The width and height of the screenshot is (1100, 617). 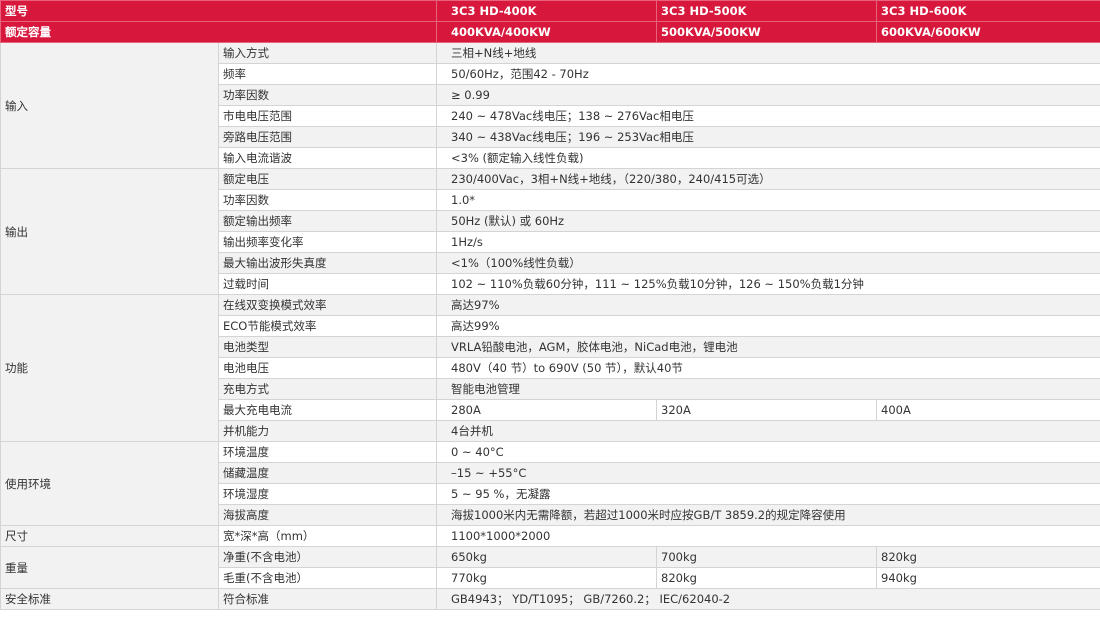 What do you see at coordinates (768, 326) in the screenshot?
I see `param-value: 高达99%` at bounding box center [768, 326].